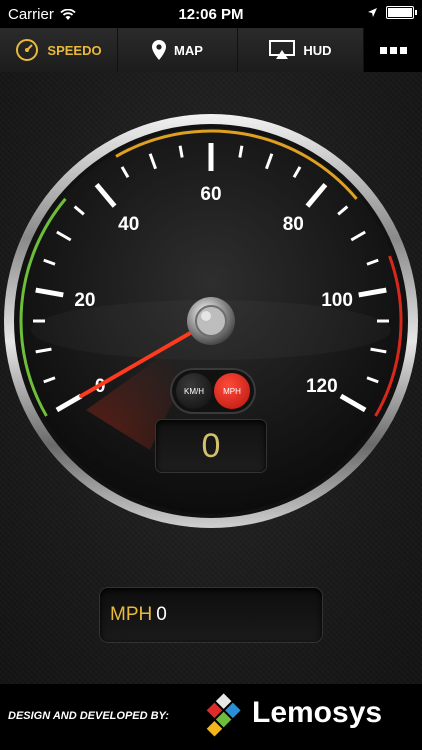 This screenshot has height=750, width=422. I want to click on gauge-label: 120, so click(322, 386).